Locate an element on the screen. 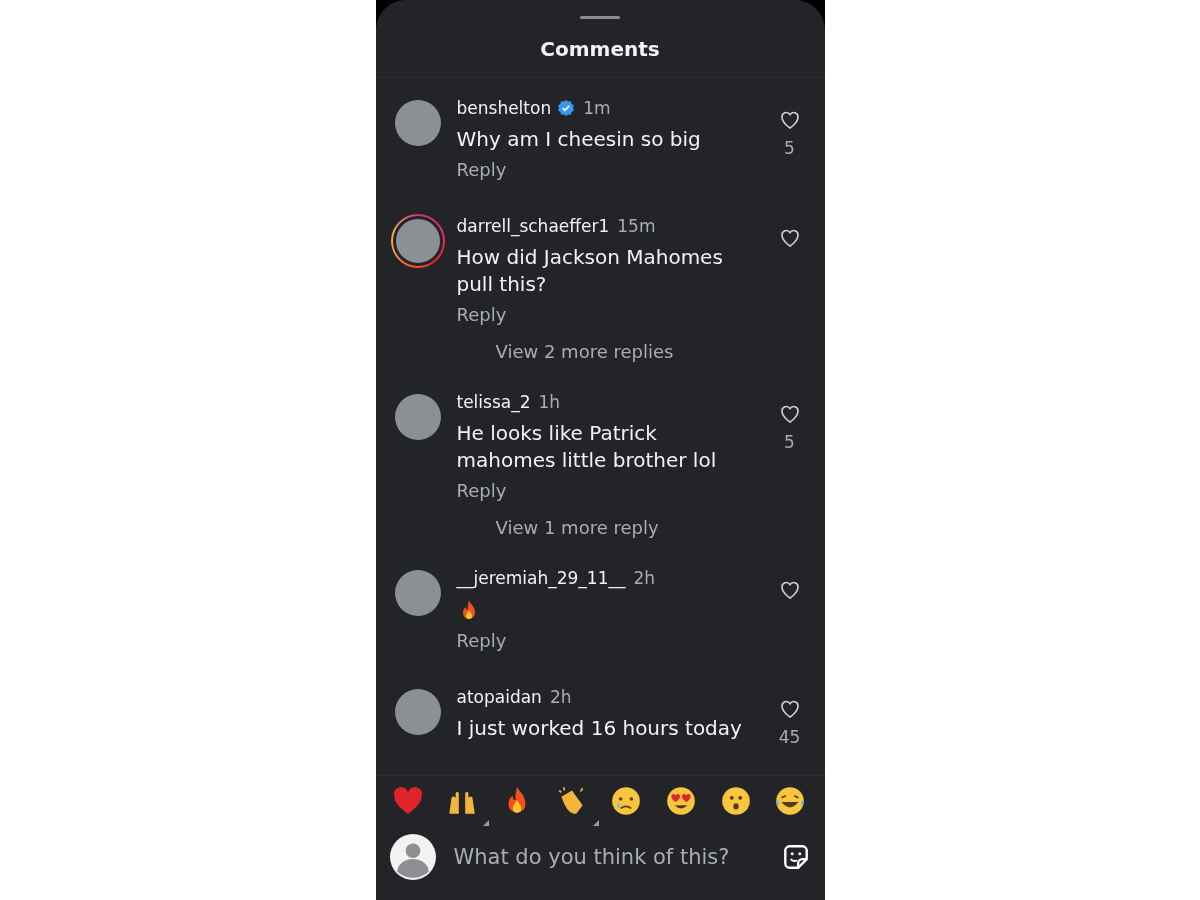  comment-text: Why am I cheesin so big is located at coordinates (579, 139).